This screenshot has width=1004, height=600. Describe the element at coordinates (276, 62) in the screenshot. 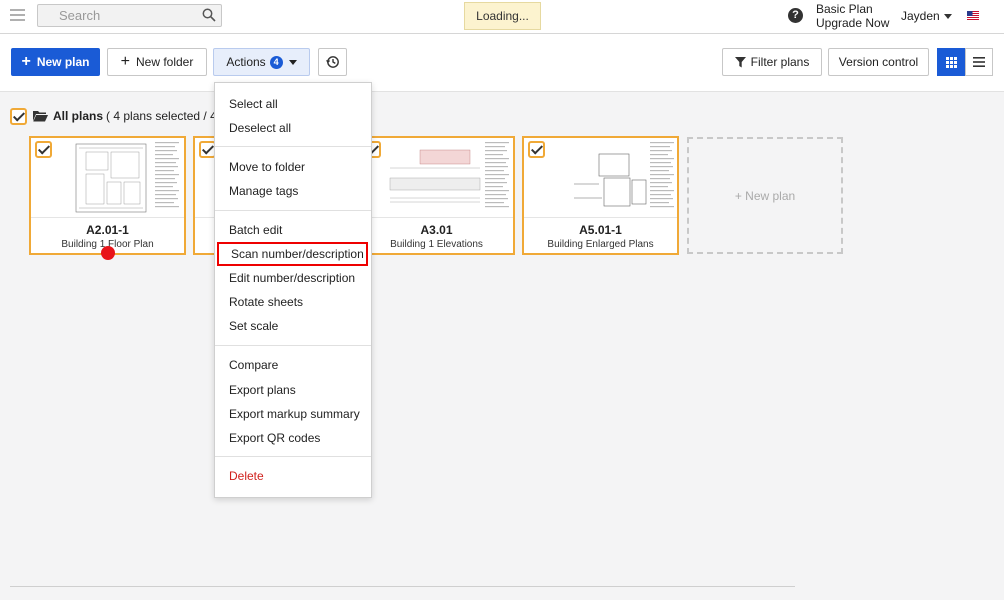

I see `actions-count-badge: 4` at that location.